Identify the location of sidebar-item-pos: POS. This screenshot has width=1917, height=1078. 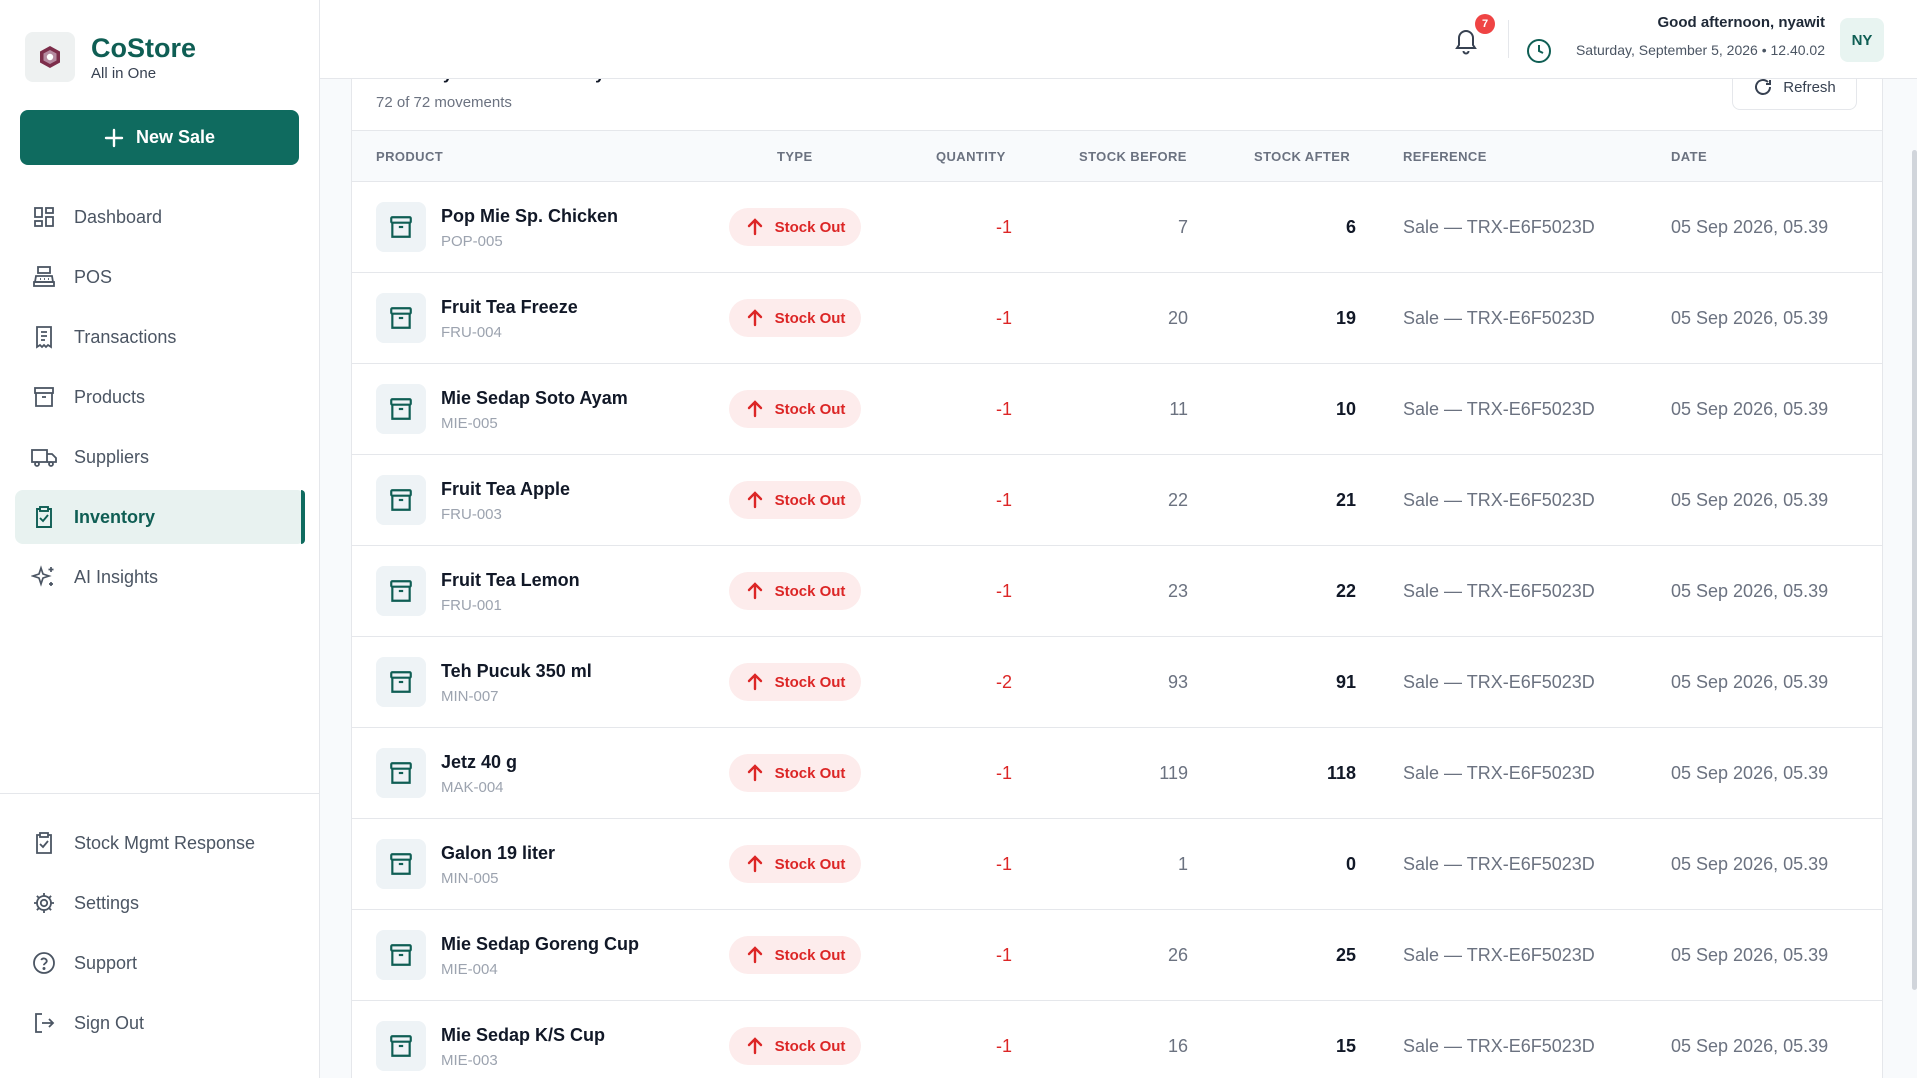
(160, 277).